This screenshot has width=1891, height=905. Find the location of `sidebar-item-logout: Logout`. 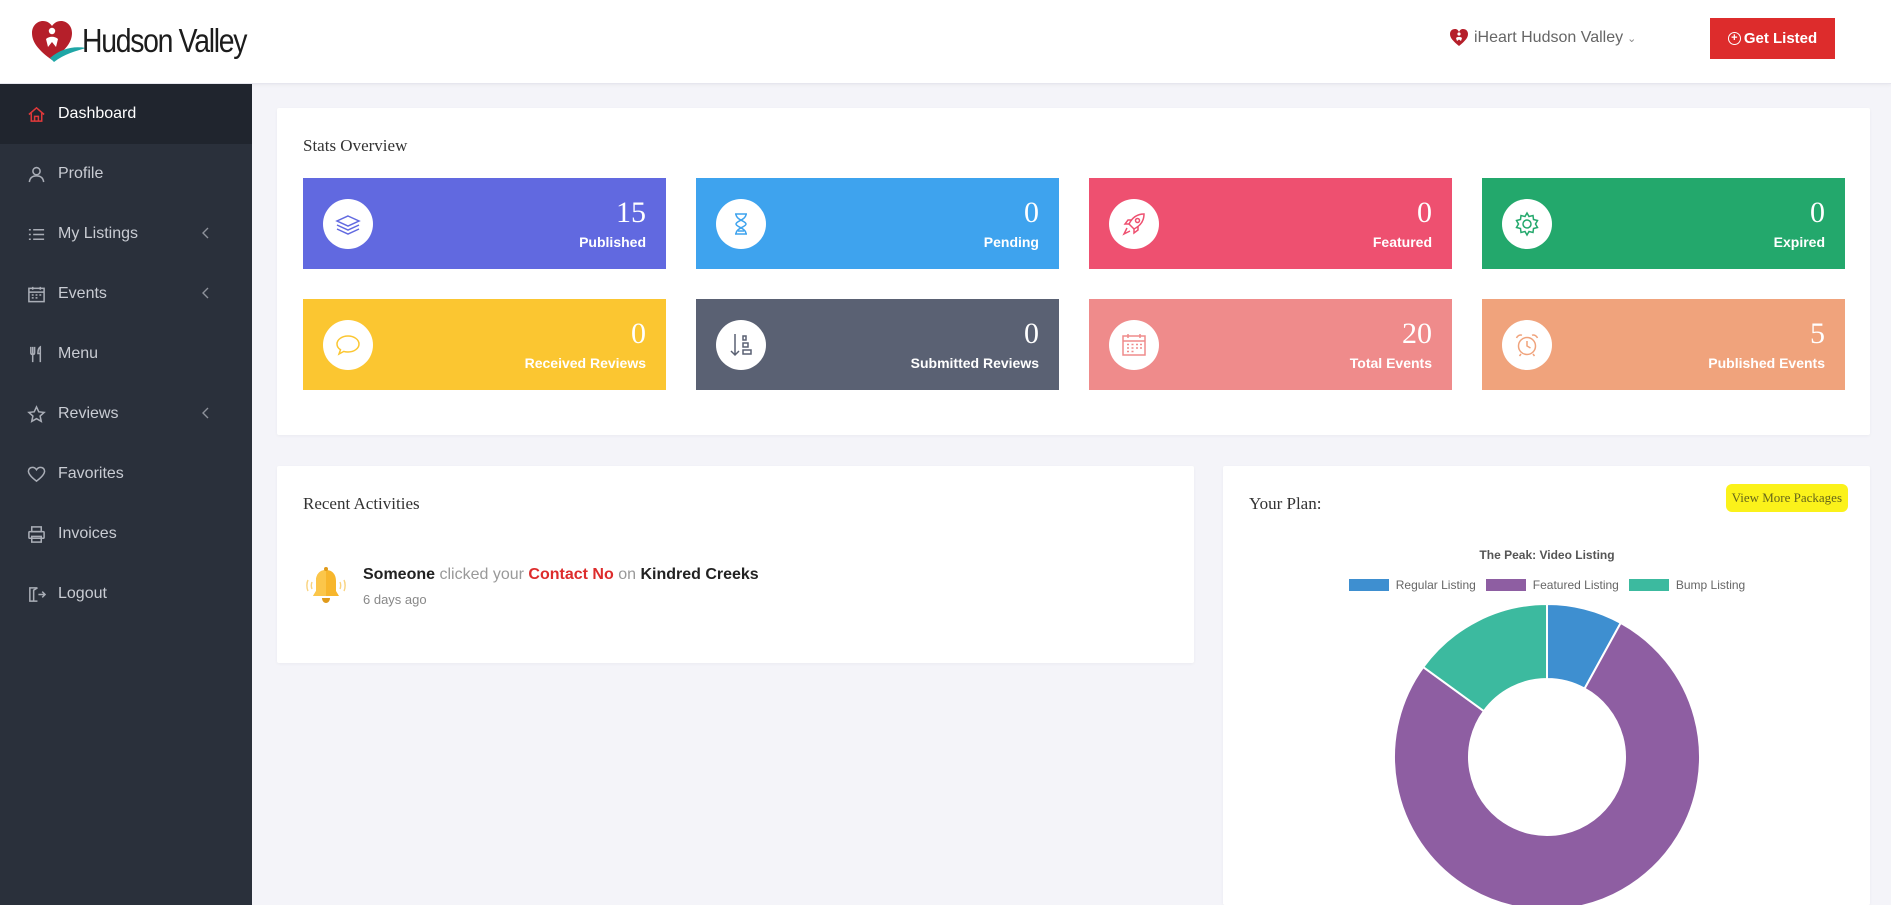

sidebar-item-logout: Logout is located at coordinates (126, 594).